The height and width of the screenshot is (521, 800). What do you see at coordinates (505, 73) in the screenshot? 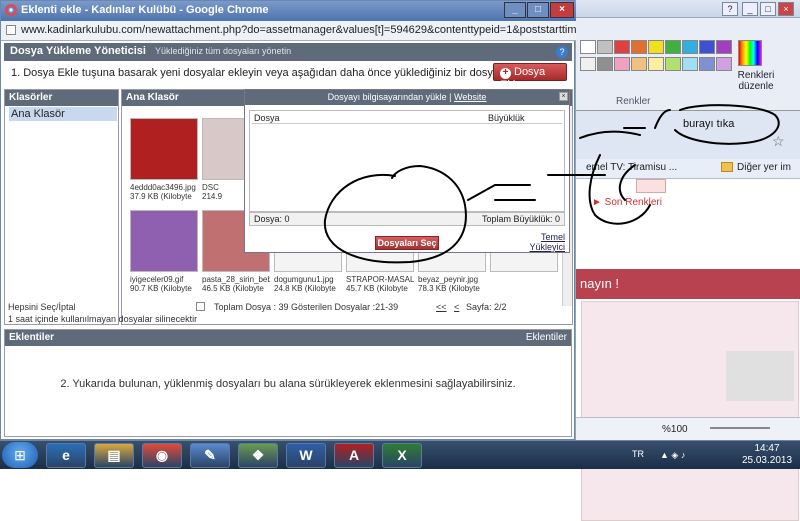
I see `plus-icon: +` at bounding box center [505, 73].